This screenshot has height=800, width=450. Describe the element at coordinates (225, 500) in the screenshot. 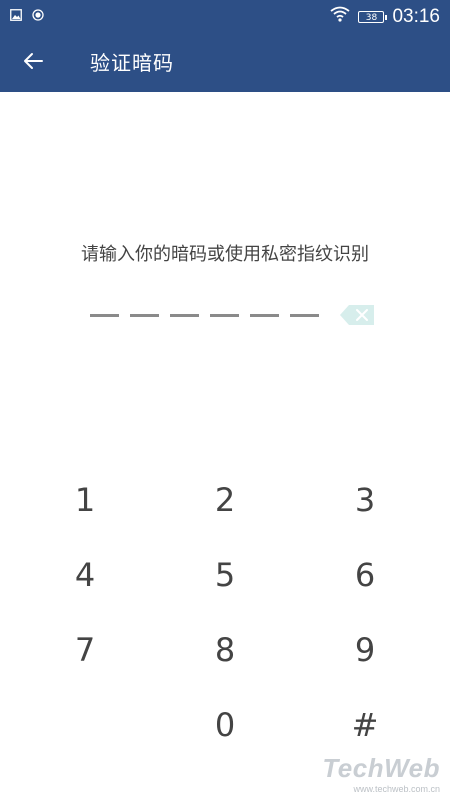

I see `key-2: 2` at that location.